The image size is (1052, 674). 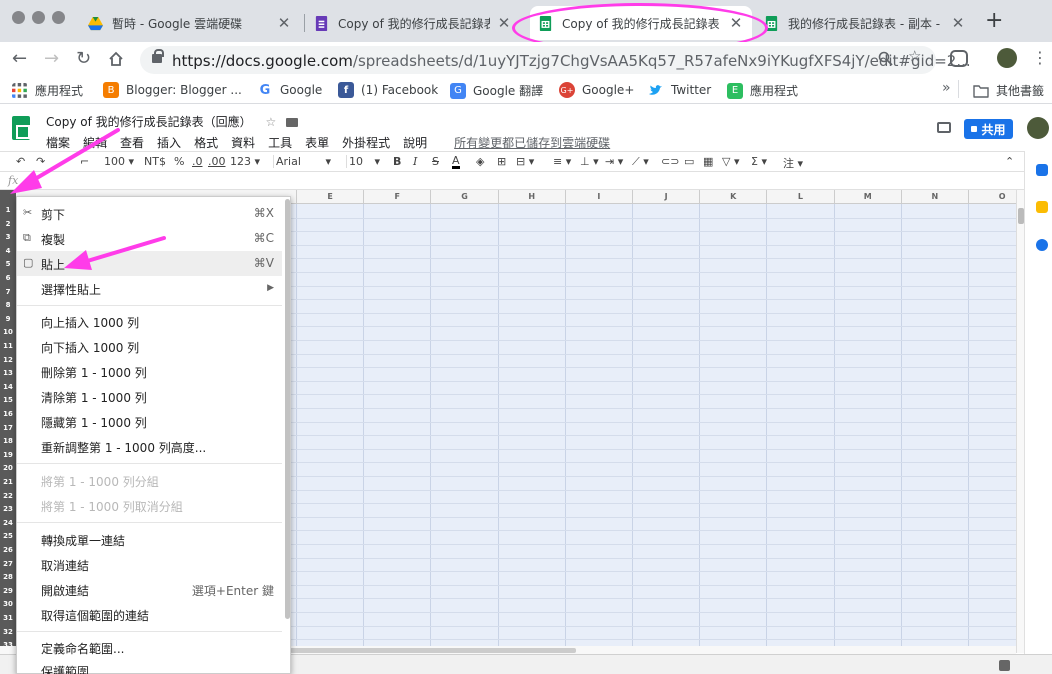 I want to click on row-header: 26, so click(x=8, y=550).